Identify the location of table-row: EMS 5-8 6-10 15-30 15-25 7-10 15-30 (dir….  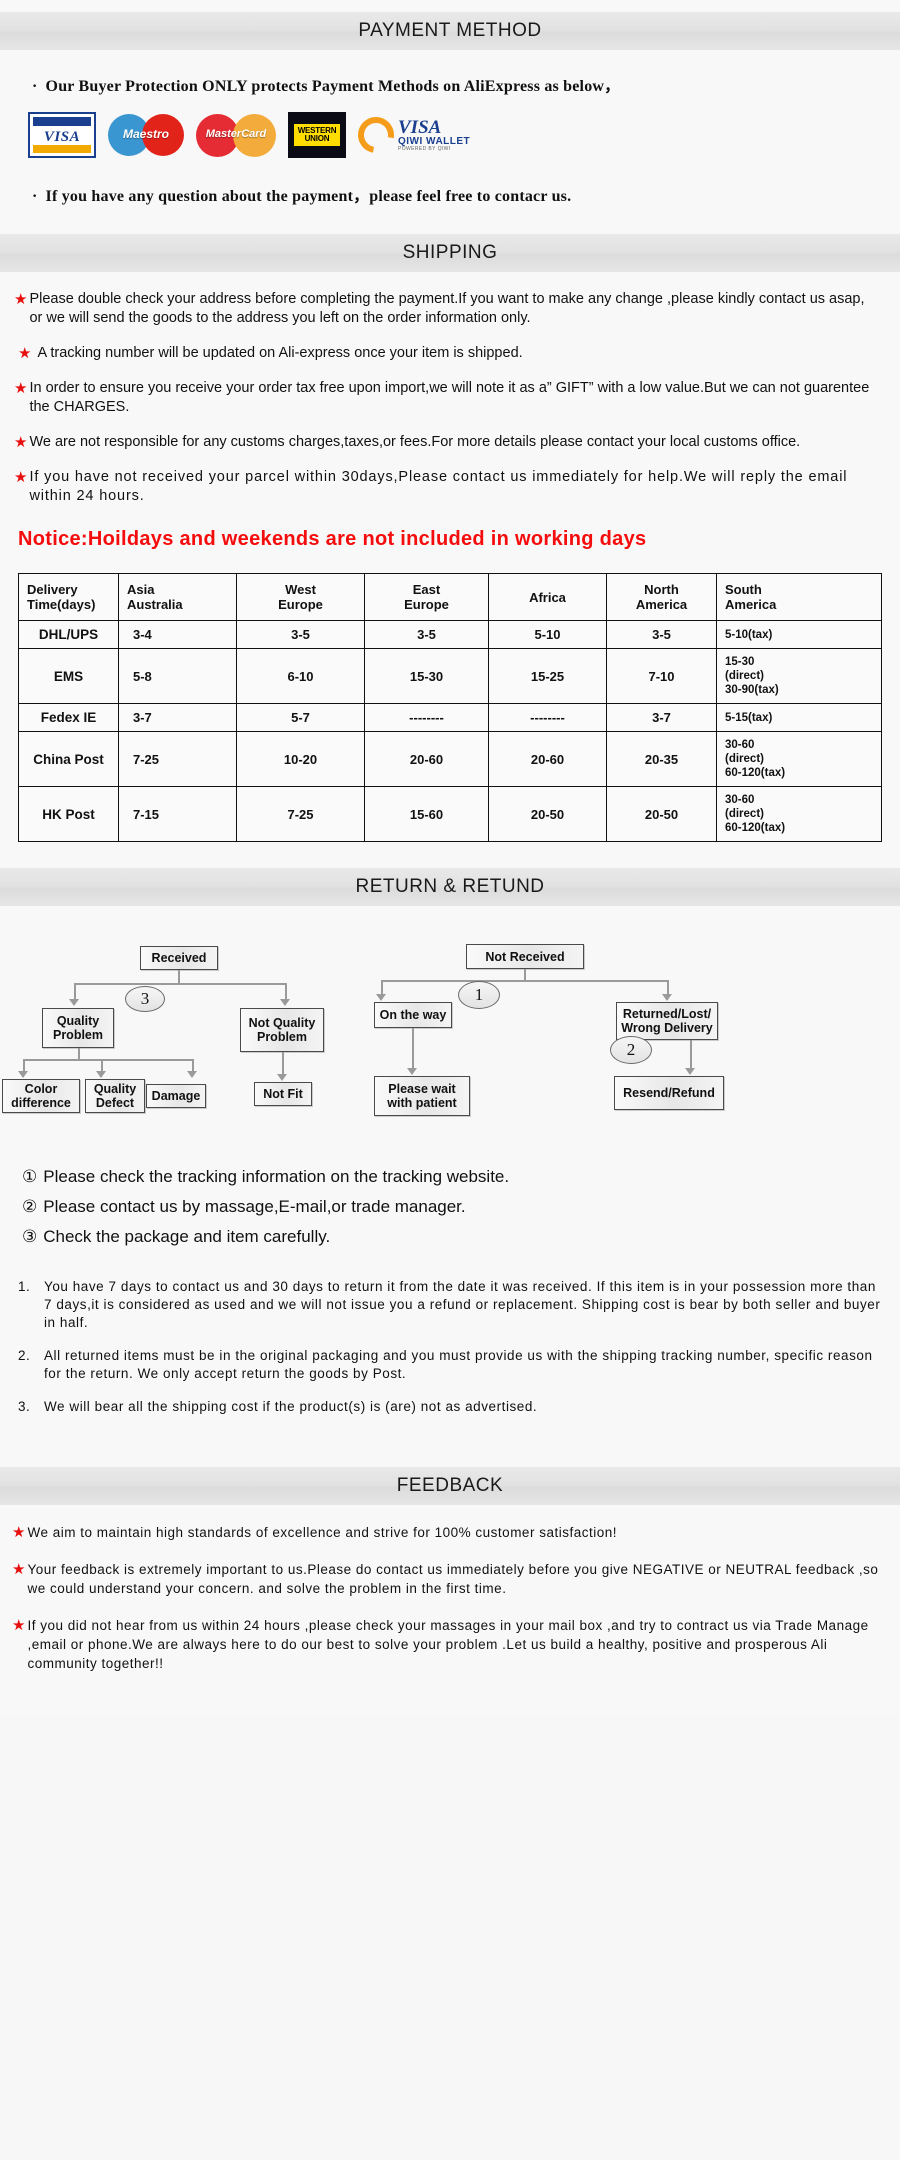
(450, 676).